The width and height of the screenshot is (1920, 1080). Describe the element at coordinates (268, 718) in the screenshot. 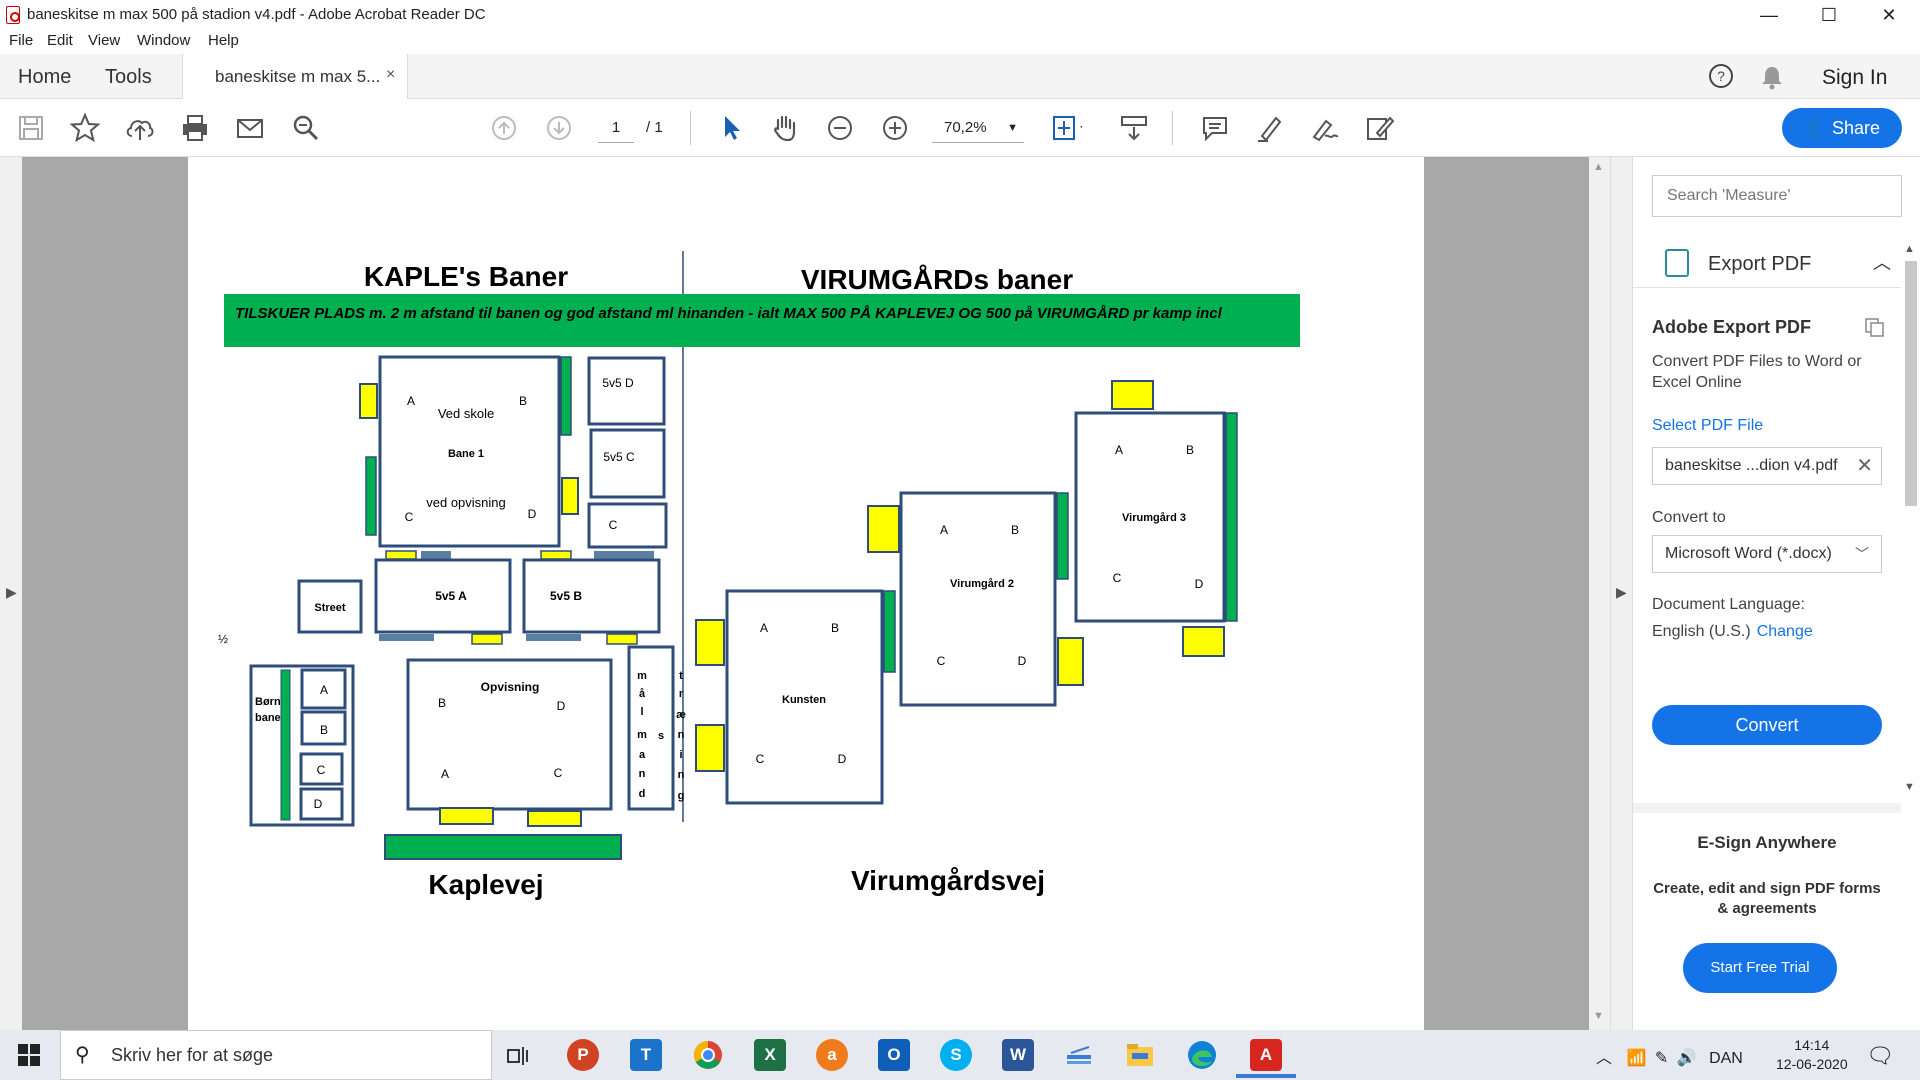

I see `field-name: bane` at that location.